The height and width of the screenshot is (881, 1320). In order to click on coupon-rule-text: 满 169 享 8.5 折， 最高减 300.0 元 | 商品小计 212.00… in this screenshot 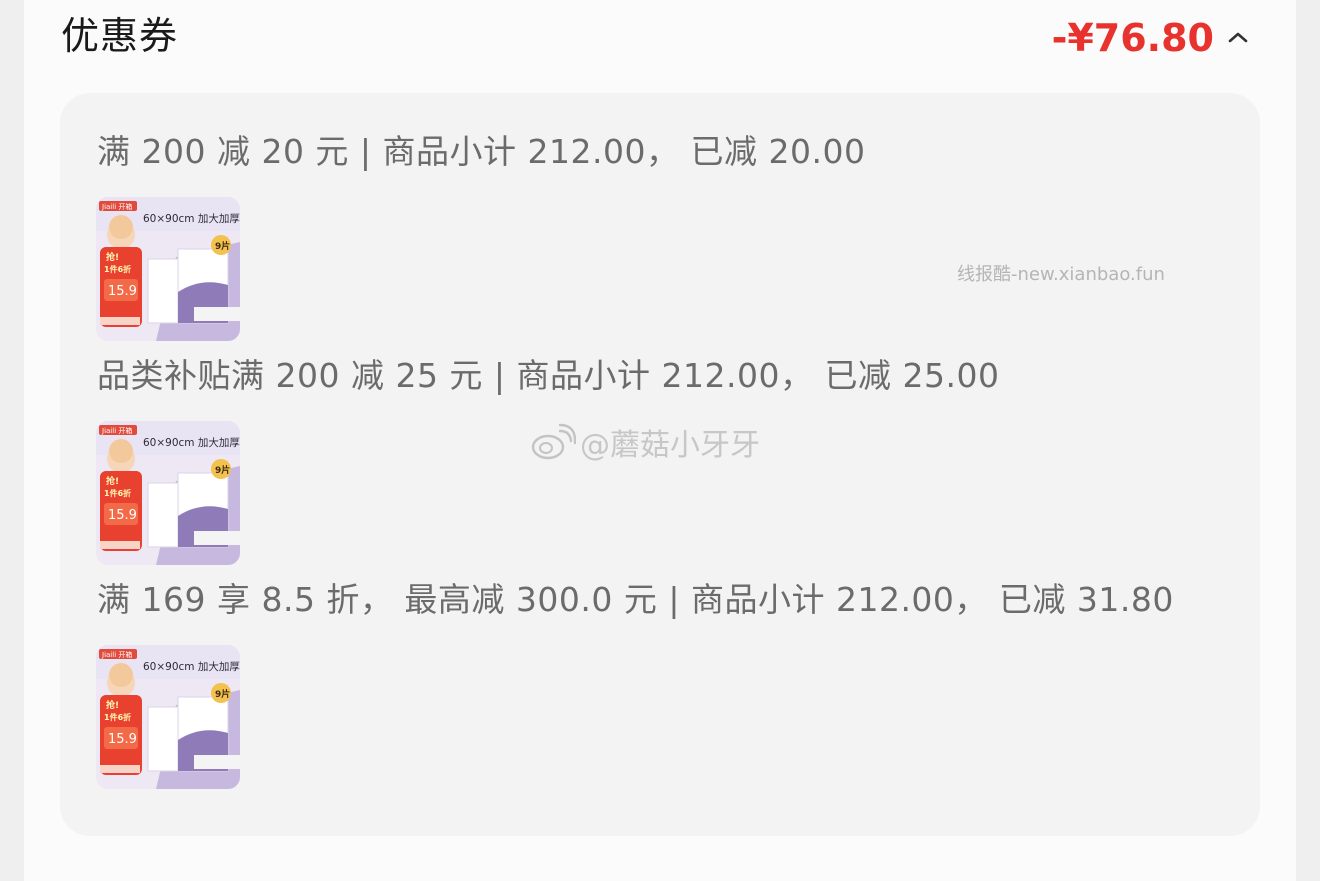, I will do `click(635, 599)`.